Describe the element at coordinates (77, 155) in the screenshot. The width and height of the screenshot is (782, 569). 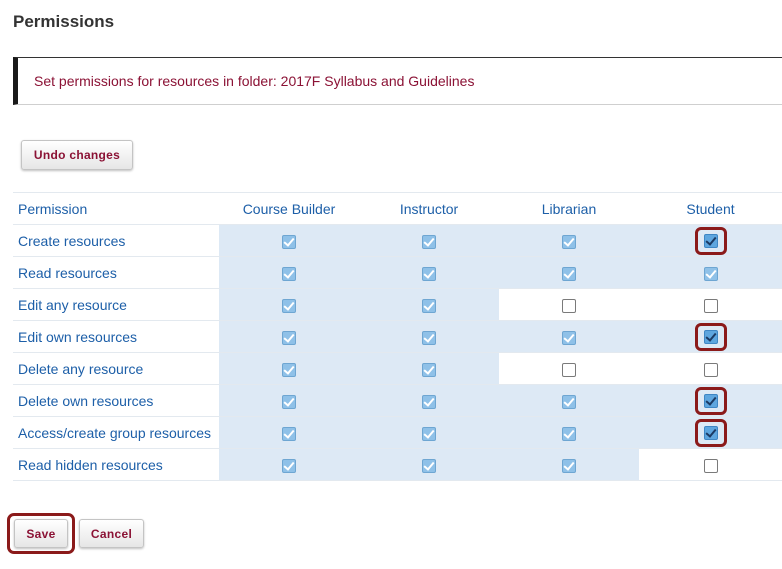
I see `undo-changes-button: Undo changes` at that location.